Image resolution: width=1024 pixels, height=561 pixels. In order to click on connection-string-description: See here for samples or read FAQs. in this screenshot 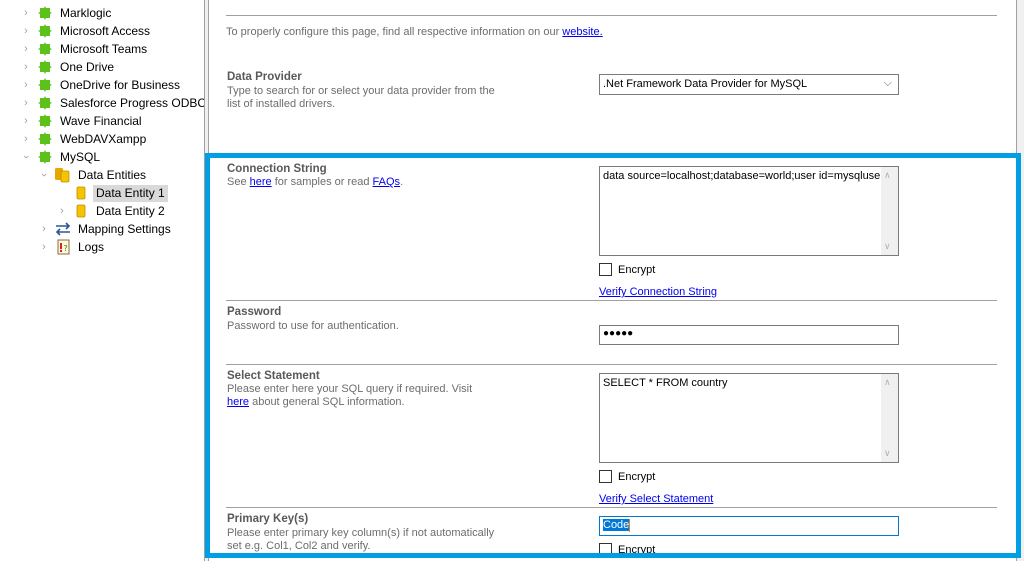, I will do `click(362, 182)`.